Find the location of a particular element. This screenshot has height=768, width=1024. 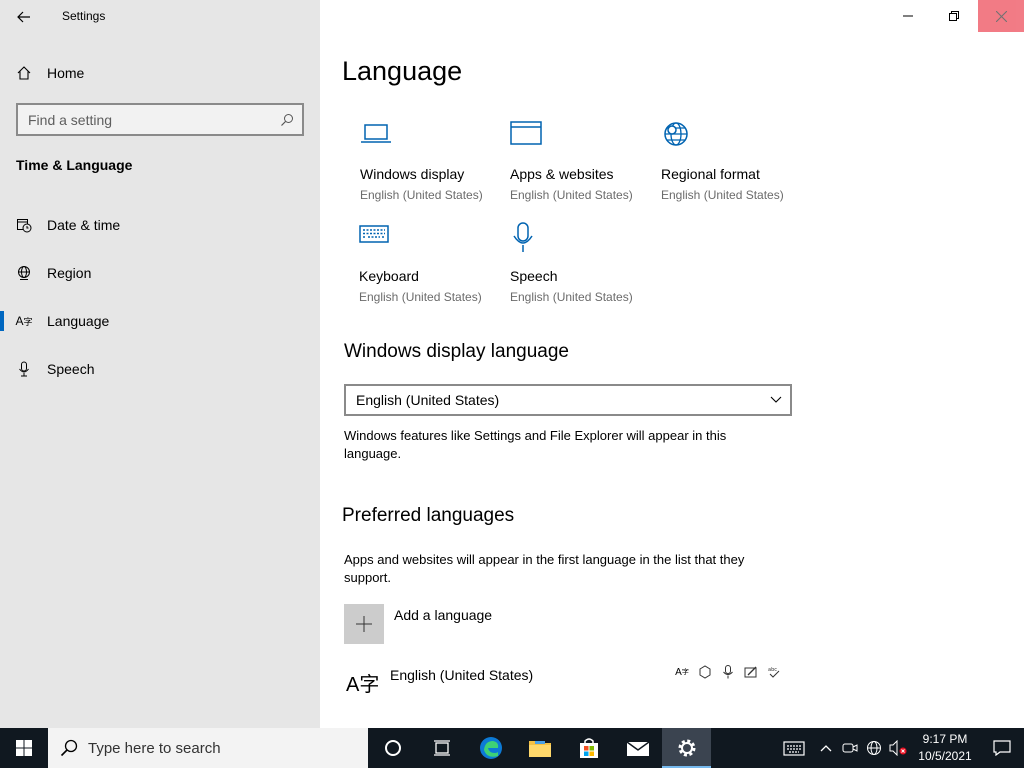

cortana-circle-icon is located at coordinates (392, 748).